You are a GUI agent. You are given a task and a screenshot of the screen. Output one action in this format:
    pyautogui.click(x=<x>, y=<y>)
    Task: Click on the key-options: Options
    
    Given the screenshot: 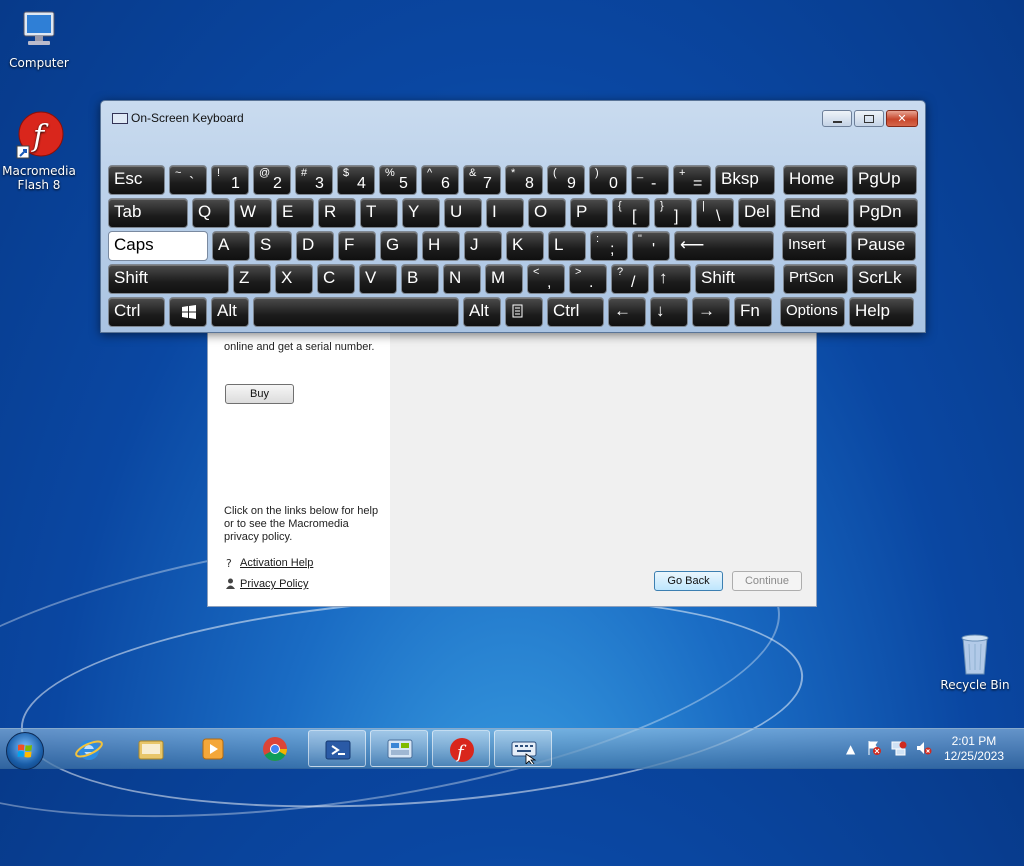 What is the action you would take?
    pyautogui.click(x=812, y=312)
    